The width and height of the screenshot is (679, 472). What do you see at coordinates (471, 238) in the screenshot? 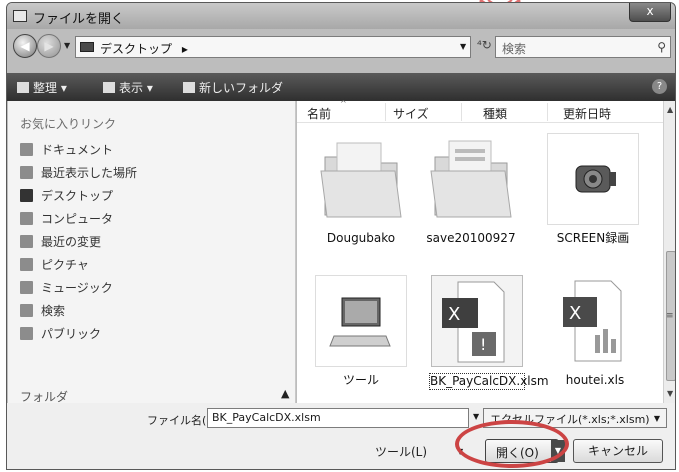
I see `file-name: save20100927` at bounding box center [471, 238].